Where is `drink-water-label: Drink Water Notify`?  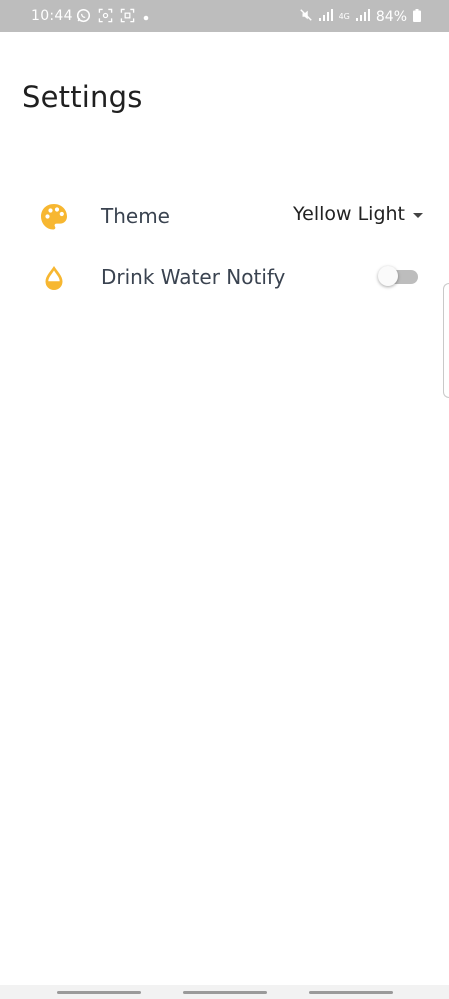 drink-water-label: Drink Water Notify is located at coordinates (193, 277).